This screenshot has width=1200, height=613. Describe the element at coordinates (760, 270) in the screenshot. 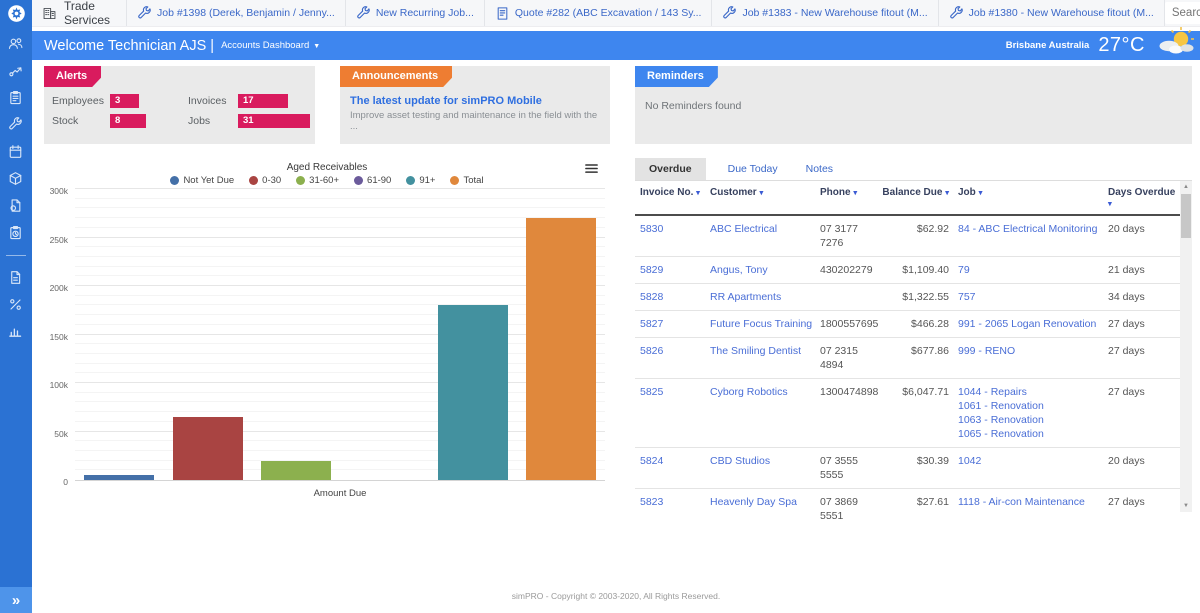

I see `customer-link: Angus, Tony` at that location.